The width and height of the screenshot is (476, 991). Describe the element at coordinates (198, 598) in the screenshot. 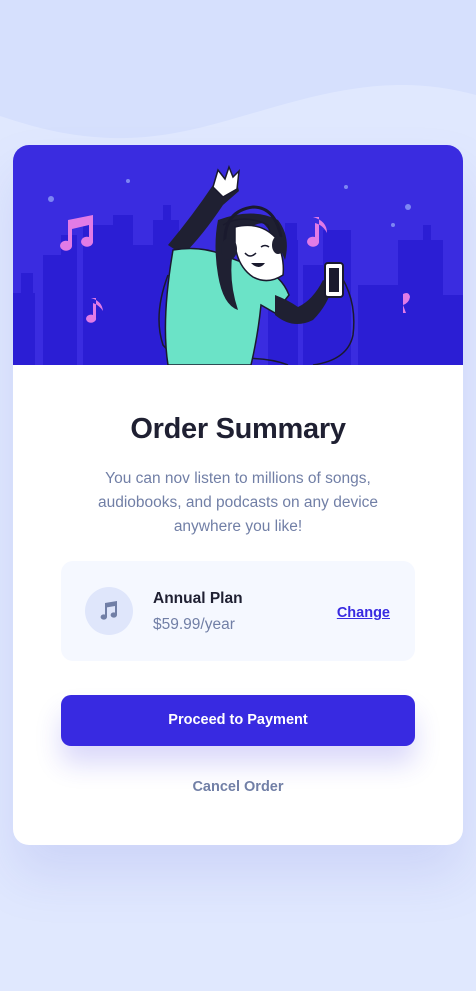

I see `plan-name: Annual Plan` at that location.